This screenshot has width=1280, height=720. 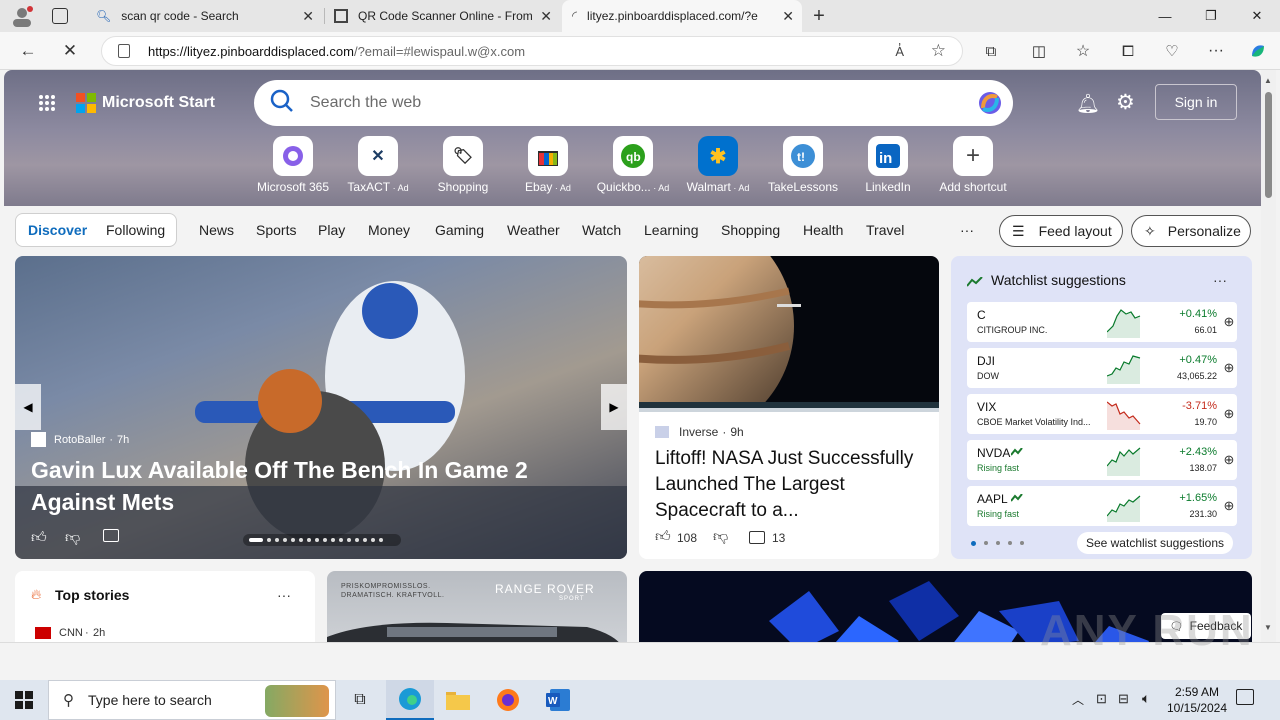 I want to click on browser-essentials-icon: ♡, so click(x=1172, y=51).